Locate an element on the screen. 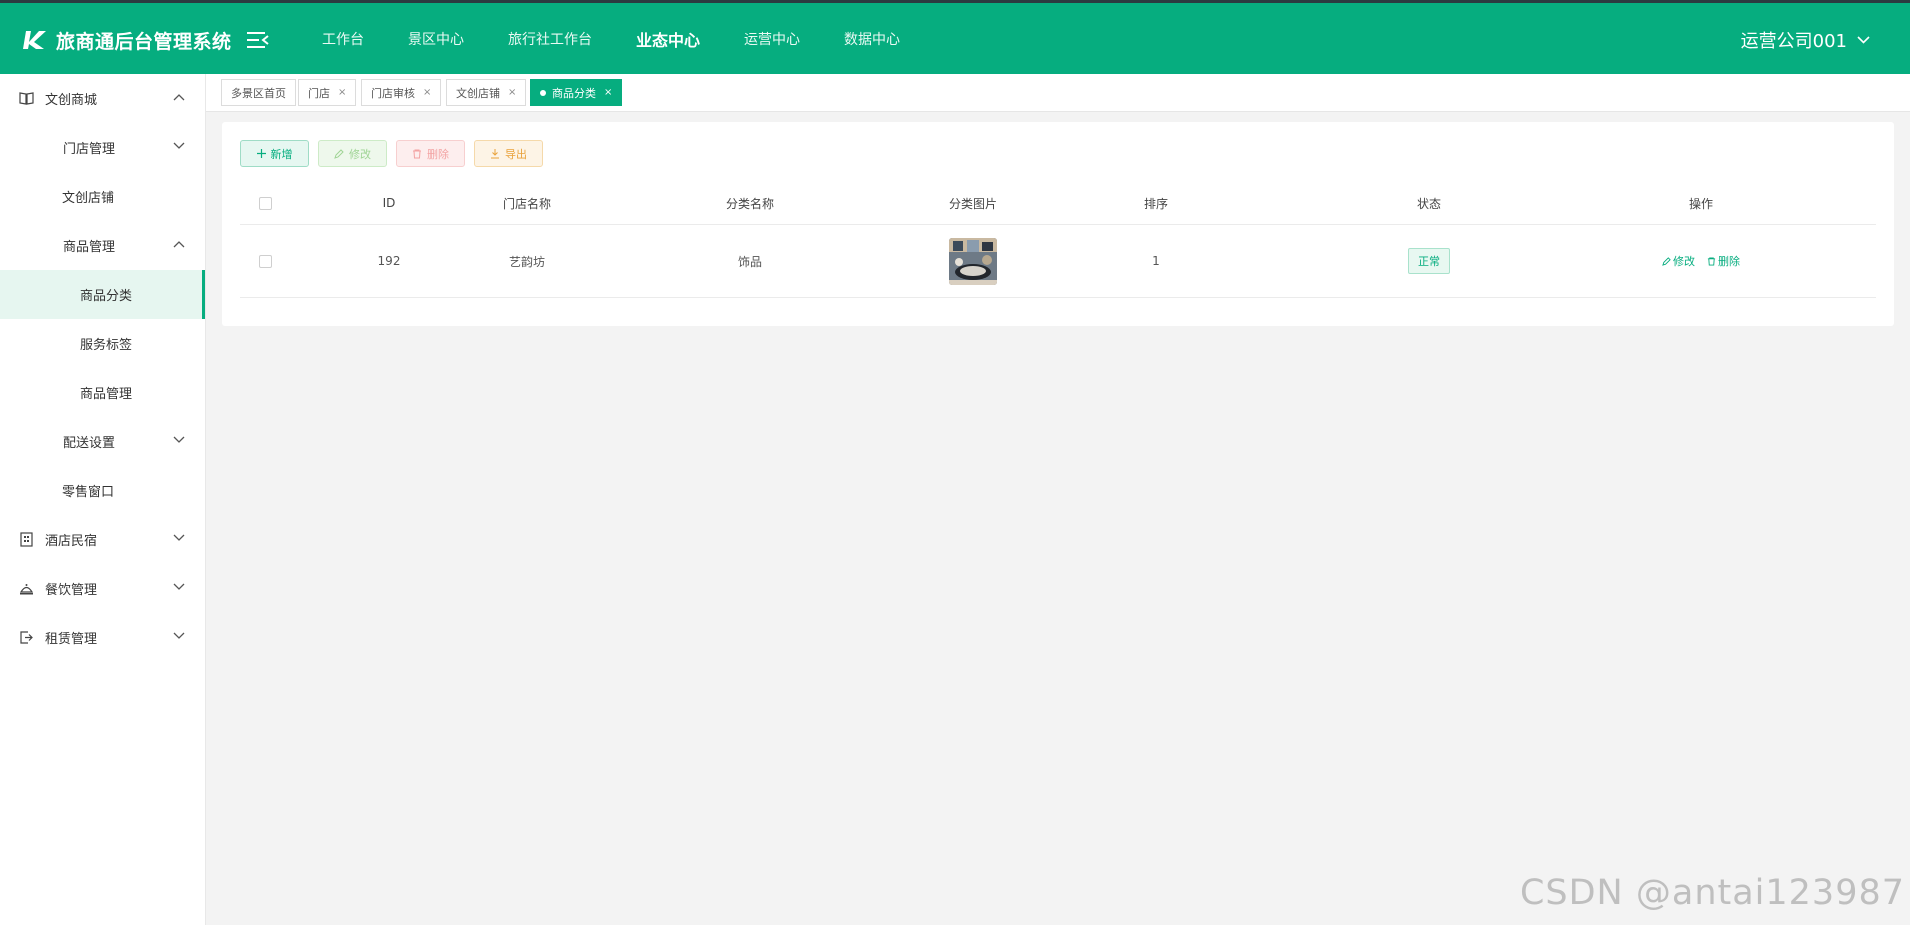 The image size is (1910, 925). cell-store-name: 艺韵坊 is located at coordinates (526, 261).